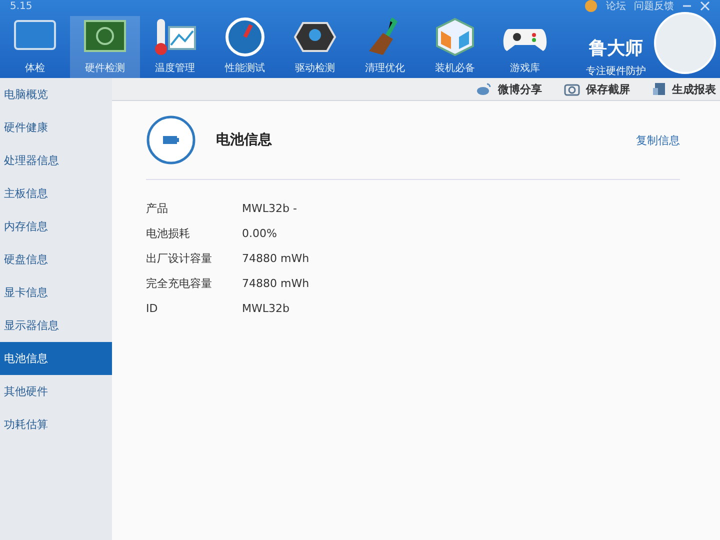 This screenshot has height=540, width=720. I want to click on sidebar-item: 电池信息, so click(56, 358).